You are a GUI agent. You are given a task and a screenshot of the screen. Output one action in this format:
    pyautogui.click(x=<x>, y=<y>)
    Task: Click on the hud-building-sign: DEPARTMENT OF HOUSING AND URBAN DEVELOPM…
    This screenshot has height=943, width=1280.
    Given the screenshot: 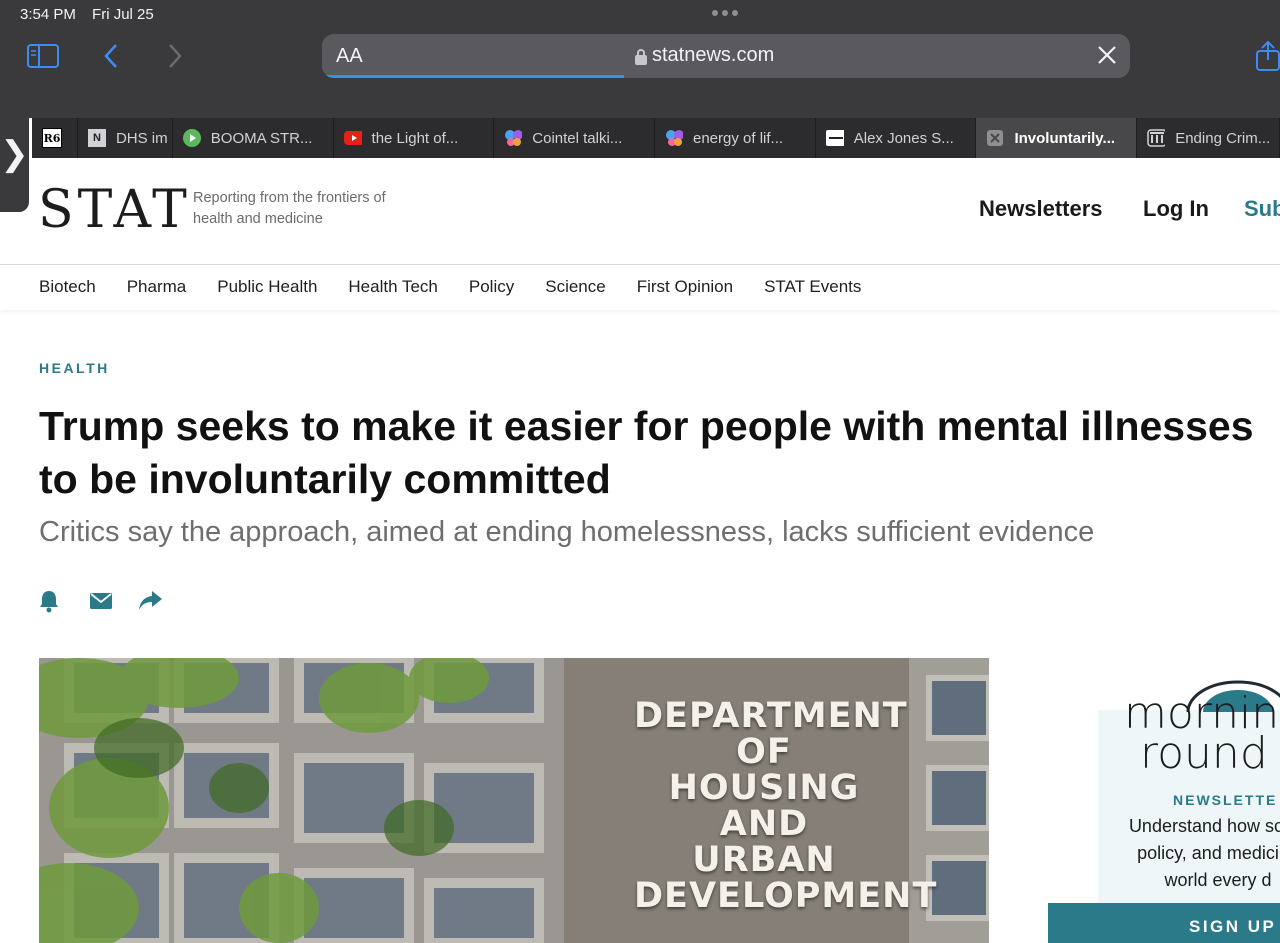 What is the action you would take?
    pyautogui.click(x=786, y=806)
    